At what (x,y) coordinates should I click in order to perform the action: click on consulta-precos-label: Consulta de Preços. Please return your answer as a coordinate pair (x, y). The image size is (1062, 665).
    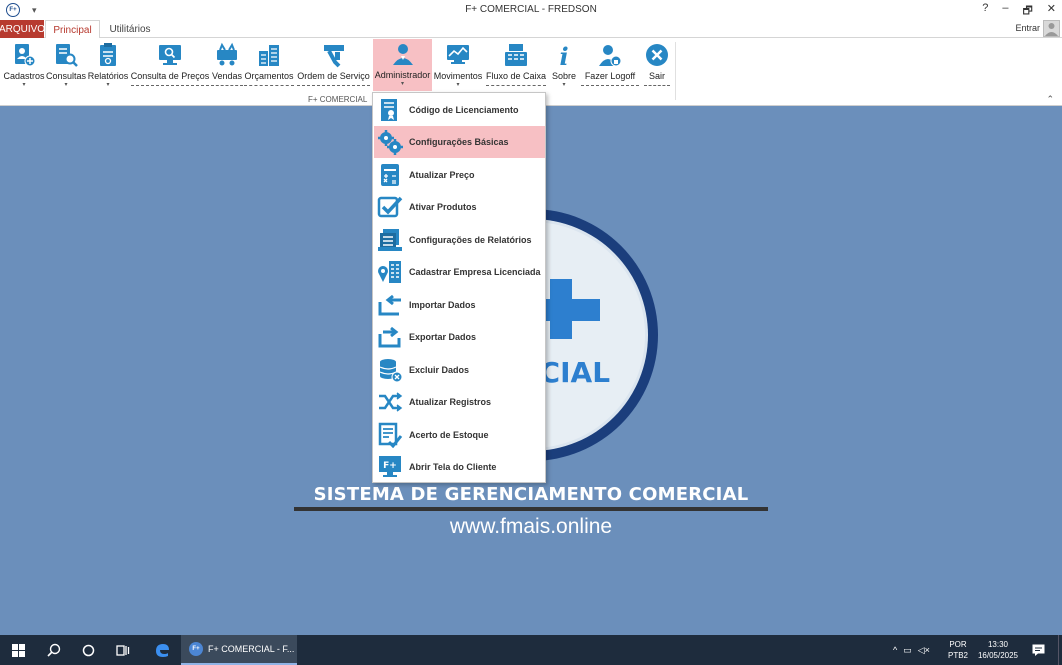
    Looking at the image, I should click on (170, 76).